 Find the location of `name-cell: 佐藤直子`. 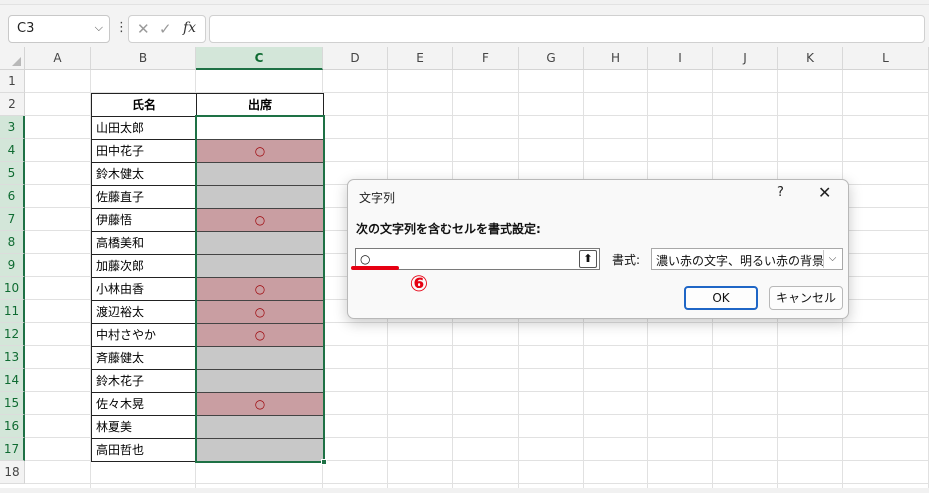

name-cell: 佐藤直子 is located at coordinates (144, 197).